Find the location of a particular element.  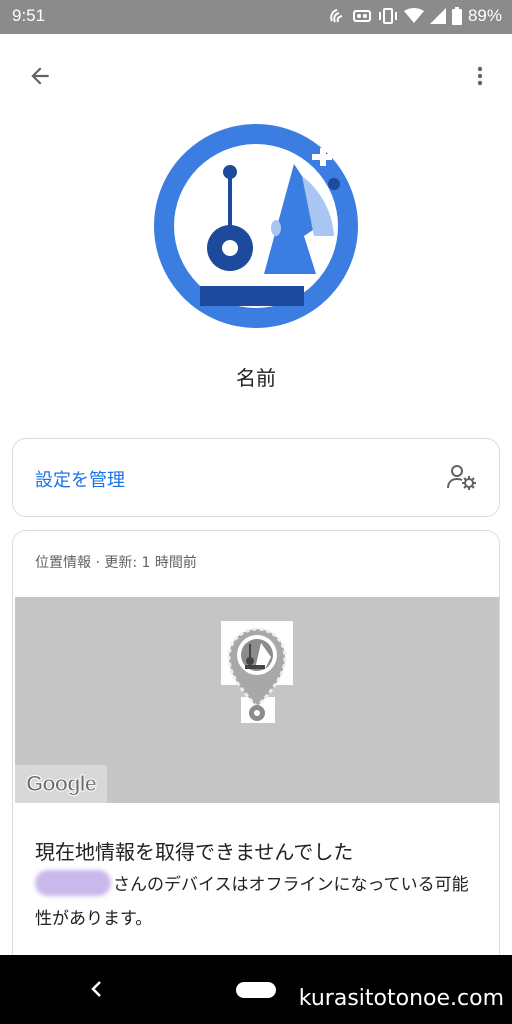

nav-home-button is located at coordinates (256, 990).